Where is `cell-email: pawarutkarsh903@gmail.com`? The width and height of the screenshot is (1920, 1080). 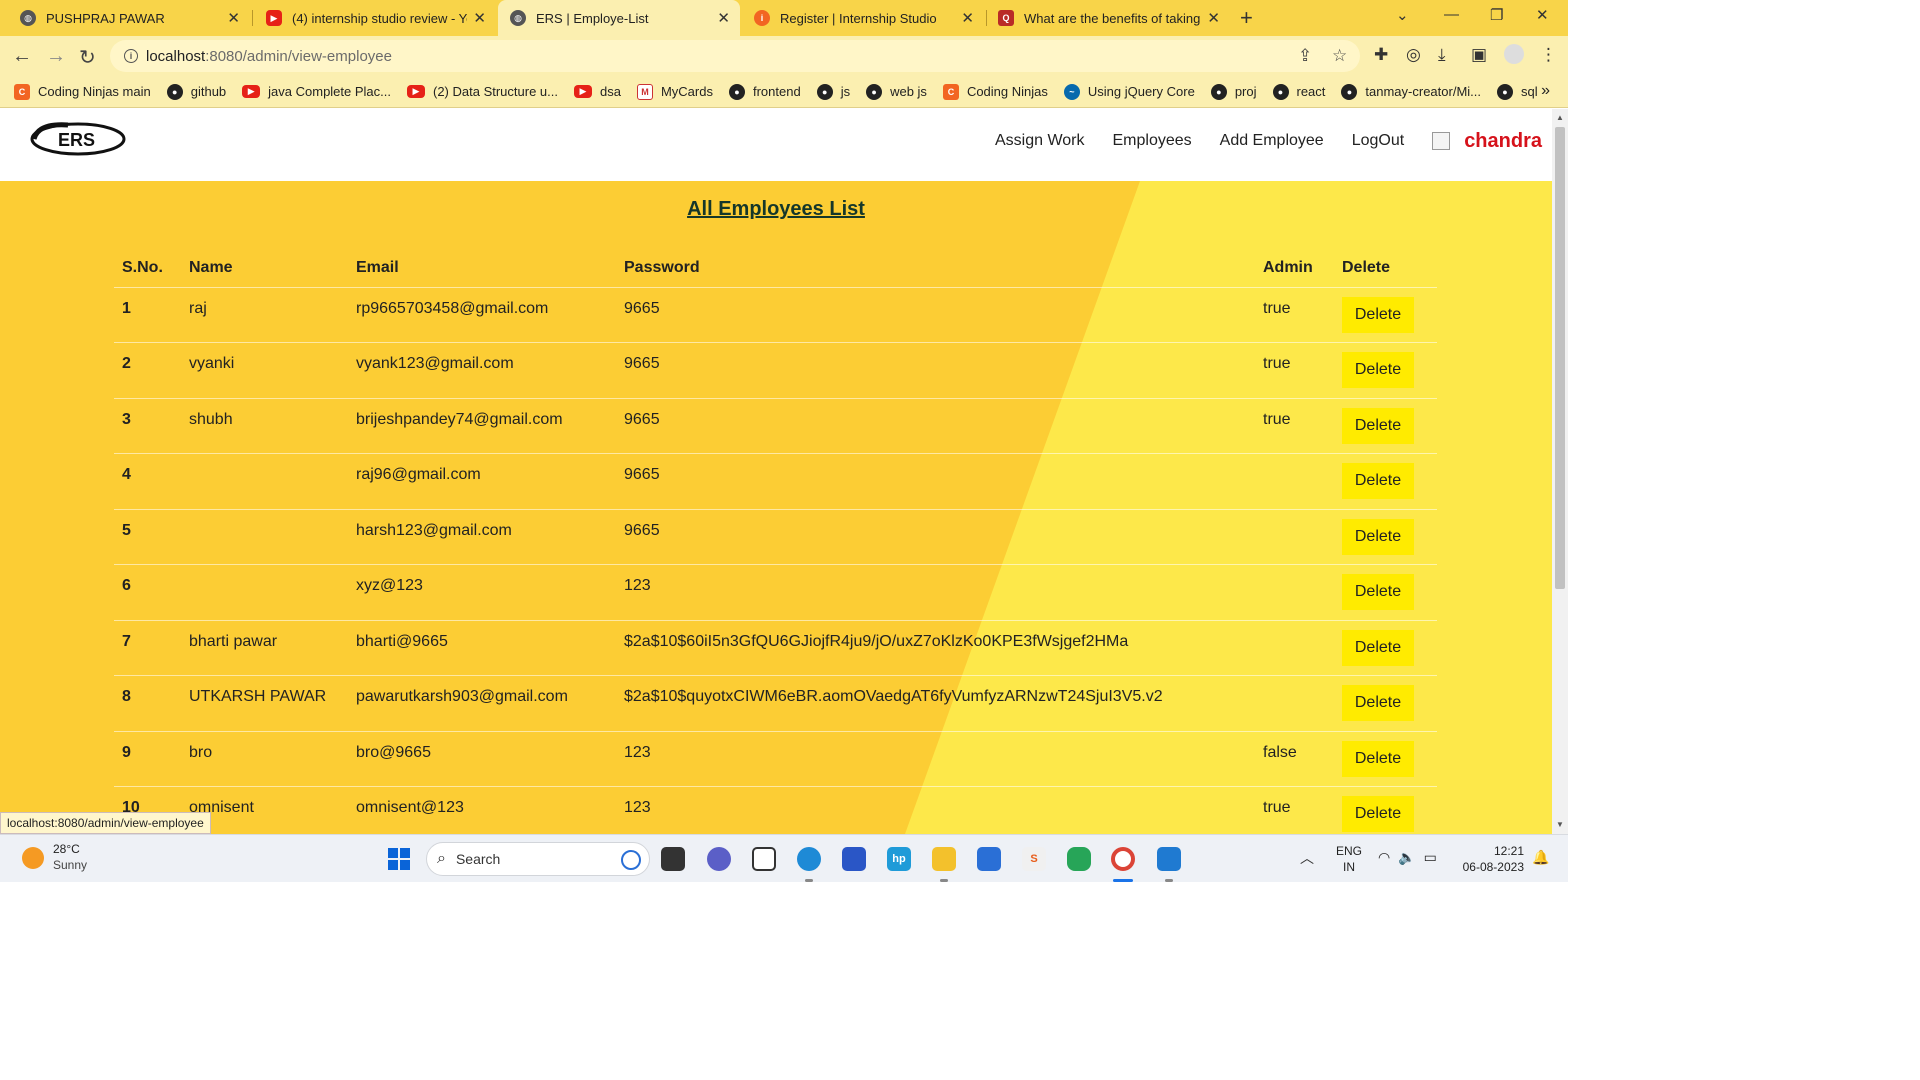
cell-email: pawarutkarsh903@gmail.com is located at coordinates (482, 703).